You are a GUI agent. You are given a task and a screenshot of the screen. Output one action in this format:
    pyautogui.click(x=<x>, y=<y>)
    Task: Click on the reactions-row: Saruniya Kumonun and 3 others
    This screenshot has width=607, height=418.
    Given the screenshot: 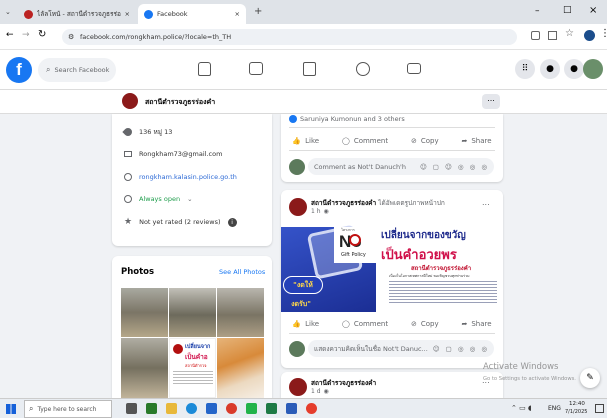 What is the action you would take?
    pyautogui.click(x=347, y=119)
    